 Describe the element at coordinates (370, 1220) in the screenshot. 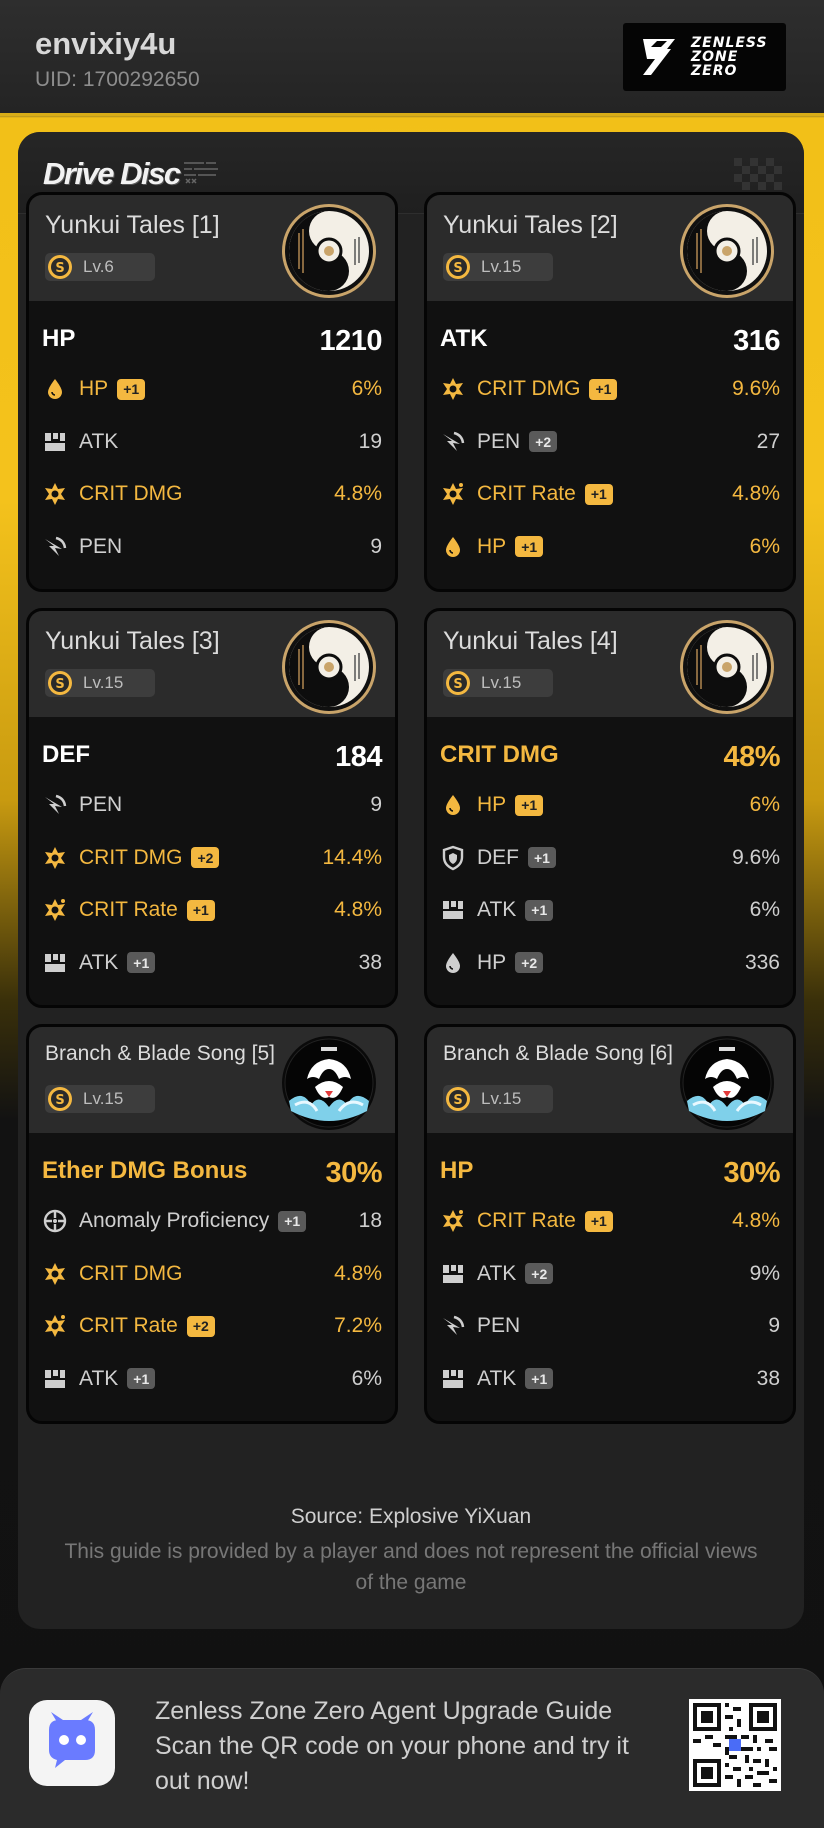

I see `sub-stat-value: 18` at that location.